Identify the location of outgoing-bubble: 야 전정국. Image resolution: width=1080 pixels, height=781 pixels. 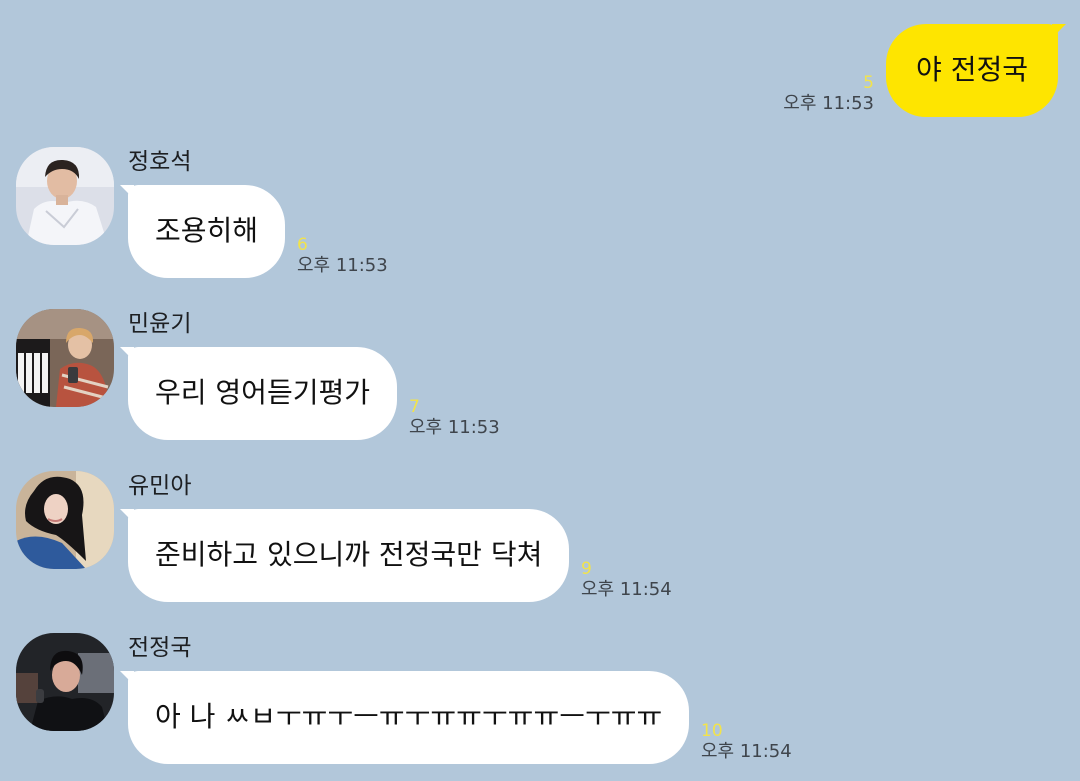
(976, 70).